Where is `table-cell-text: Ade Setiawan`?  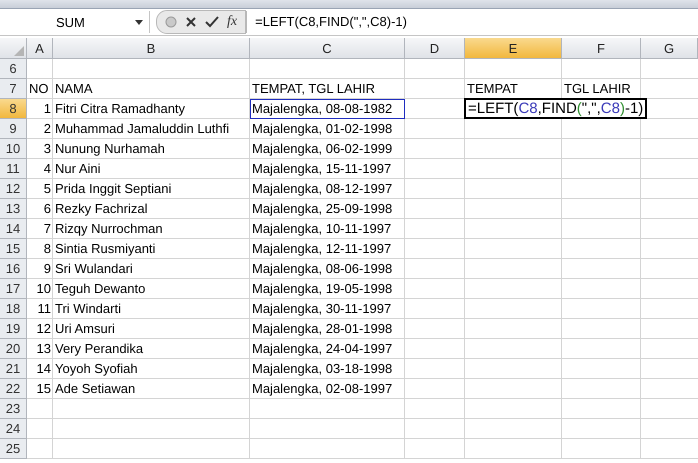
table-cell-text: Ade Setiawan is located at coordinates (95, 389).